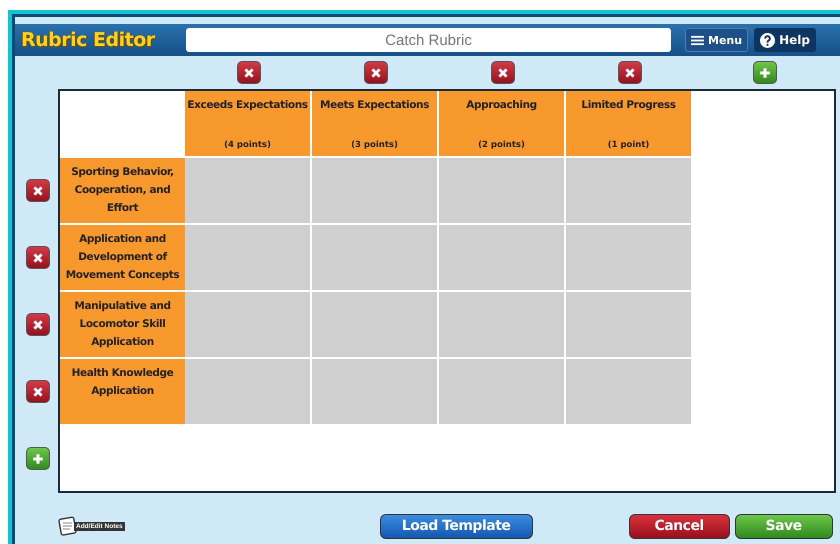  I want to click on level-points: (4 points), so click(247, 145).